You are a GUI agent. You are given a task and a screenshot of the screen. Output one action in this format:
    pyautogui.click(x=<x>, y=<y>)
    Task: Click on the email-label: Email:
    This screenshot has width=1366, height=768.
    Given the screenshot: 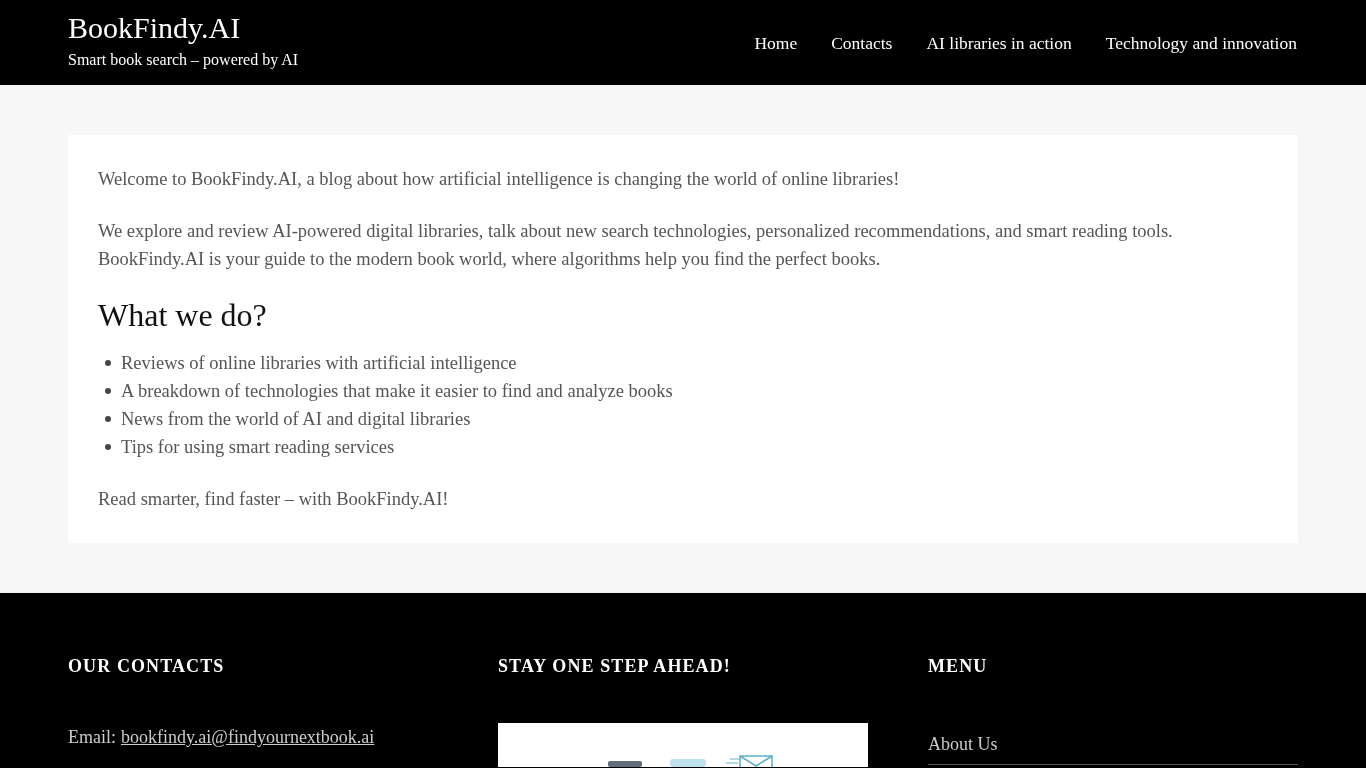 What is the action you would take?
    pyautogui.click(x=92, y=737)
    